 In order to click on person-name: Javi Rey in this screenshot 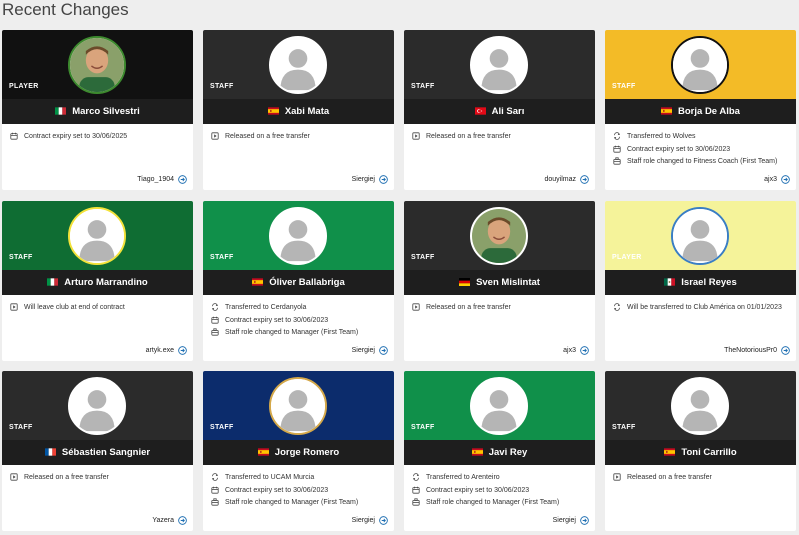, I will do `click(508, 452)`.